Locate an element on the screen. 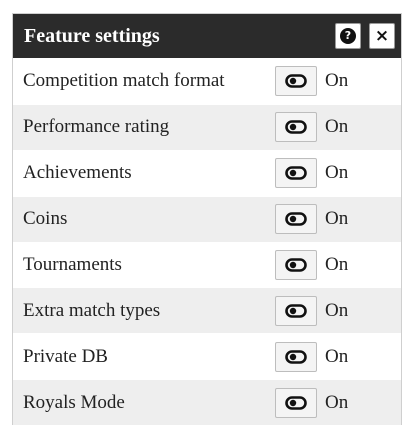 Image resolution: width=414 pixels, height=436 pixels. close-button: × is located at coordinates (382, 36).